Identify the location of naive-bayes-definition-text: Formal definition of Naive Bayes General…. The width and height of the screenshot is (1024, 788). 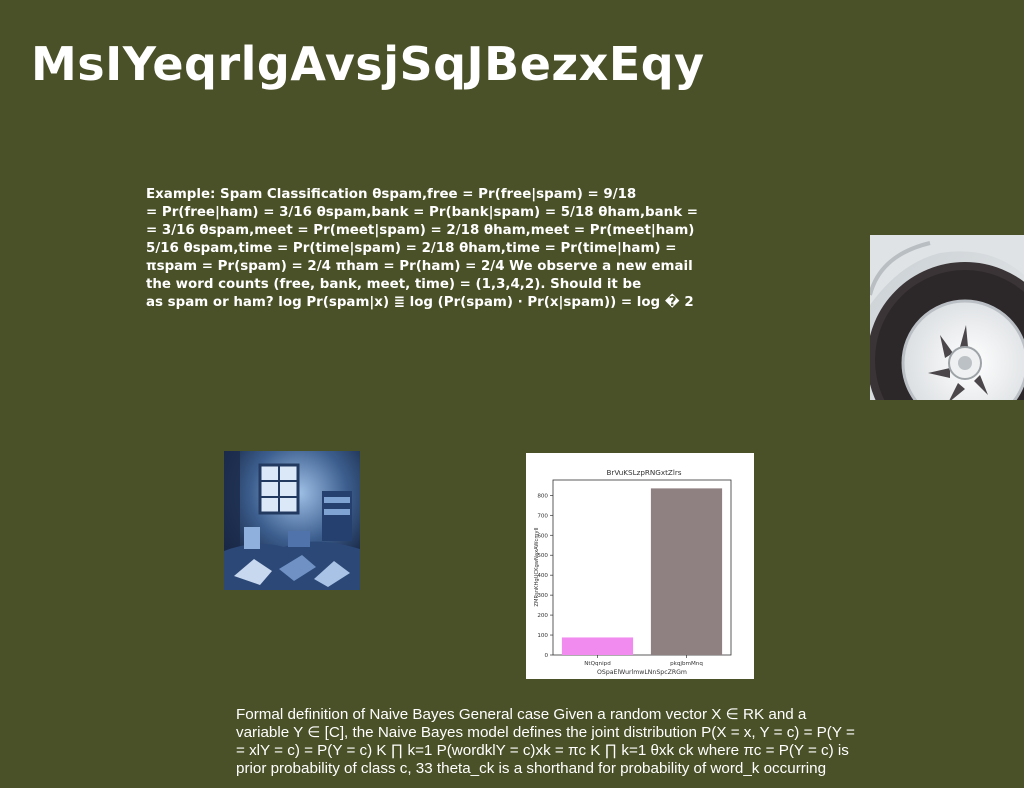
(561, 742).